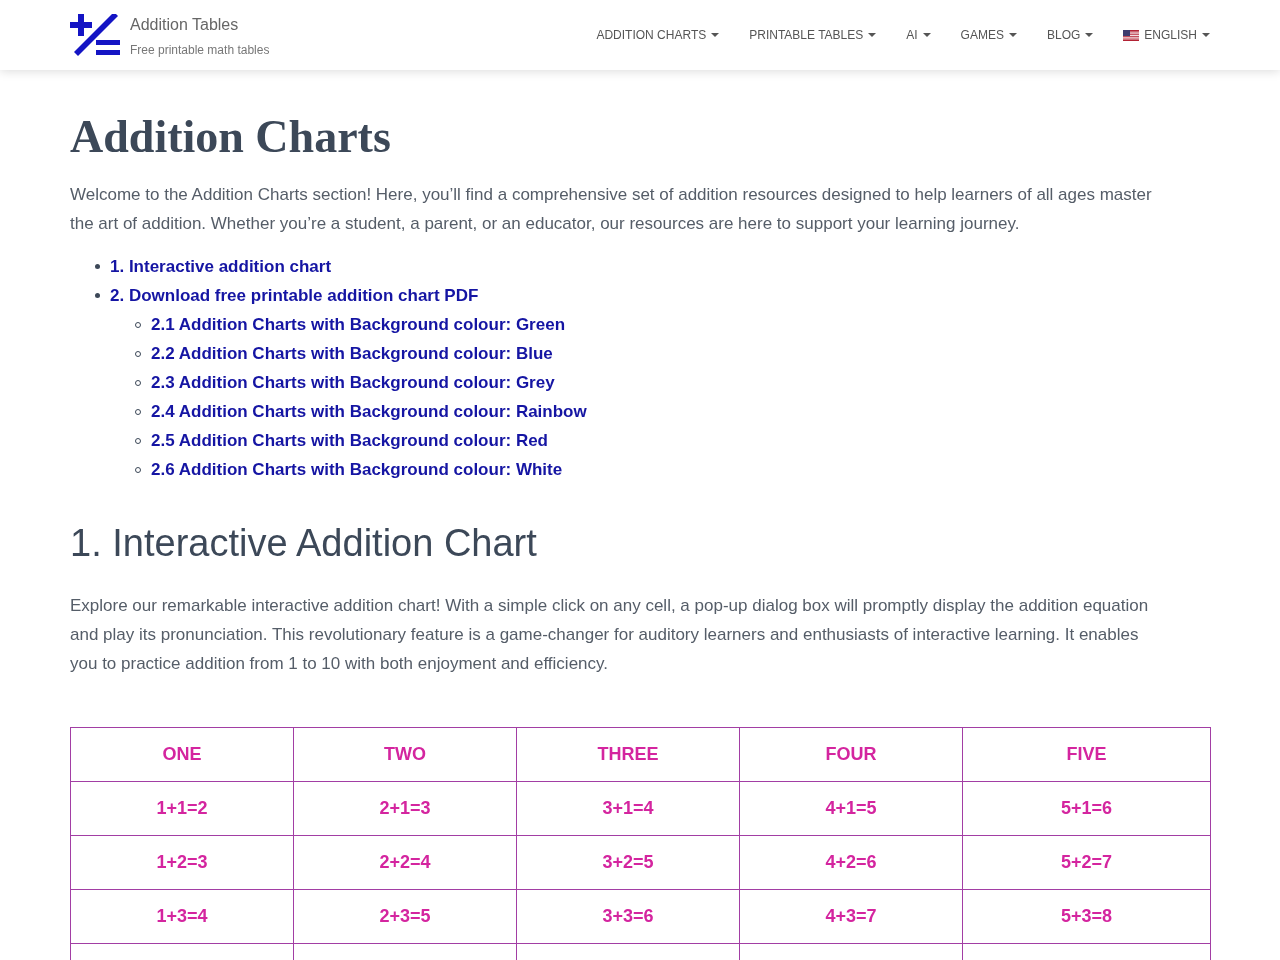 The image size is (1280, 960). I want to click on nav-menu-link: BLOG, so click(1070, 35).